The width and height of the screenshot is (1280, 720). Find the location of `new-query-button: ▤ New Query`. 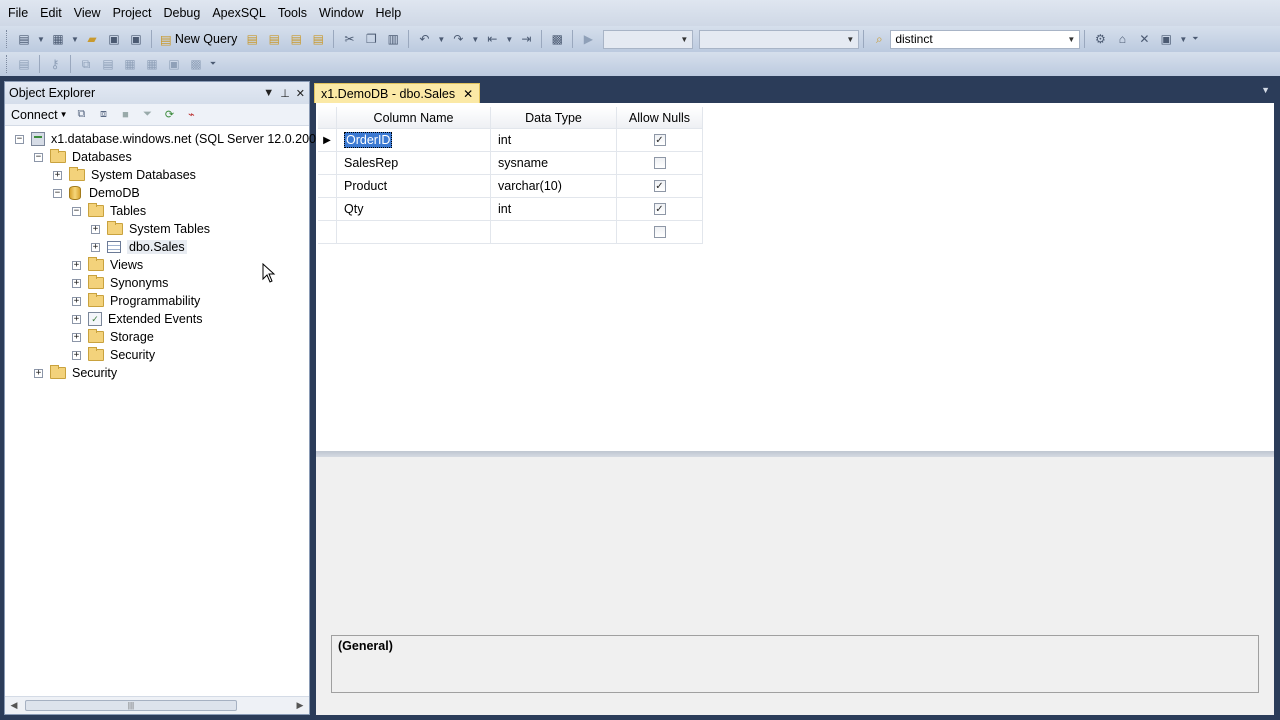

new-query-button: ▤ New Query is located at coordinates (198, 39).